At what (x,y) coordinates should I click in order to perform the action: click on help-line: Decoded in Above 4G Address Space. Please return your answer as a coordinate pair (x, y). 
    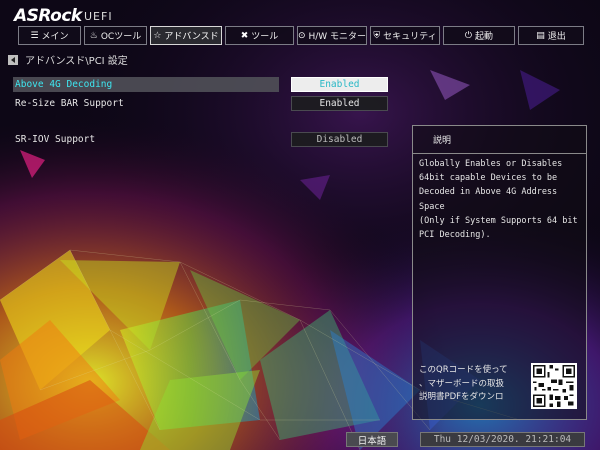
    Looking at the image, I should click on (488, 199).